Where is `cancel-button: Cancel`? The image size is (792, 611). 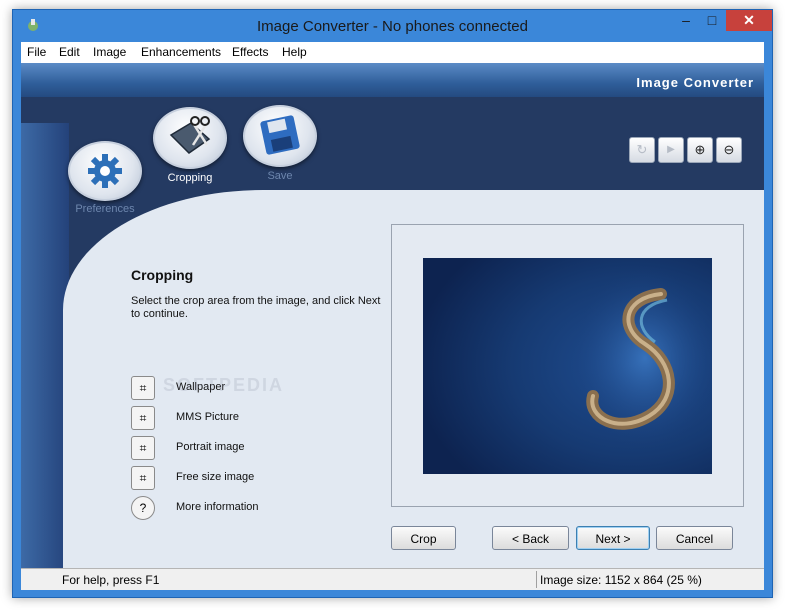 cancel-button: Cancel is located at coordinates (694, 538).